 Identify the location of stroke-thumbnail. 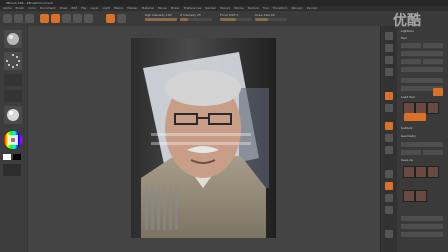
(13, 61).